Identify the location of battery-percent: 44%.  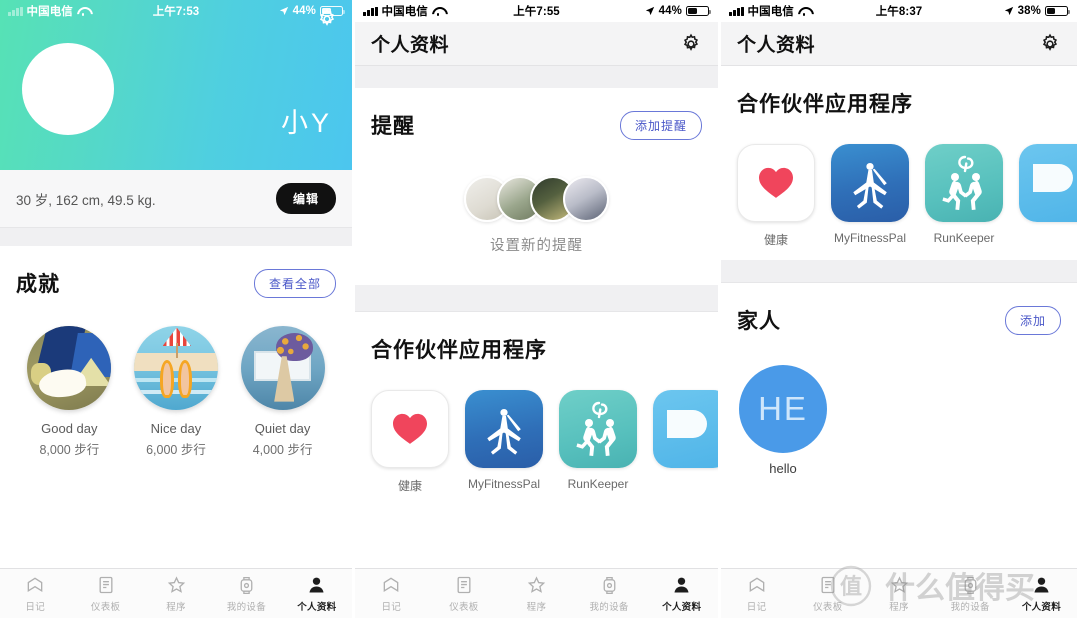
(304, 11).